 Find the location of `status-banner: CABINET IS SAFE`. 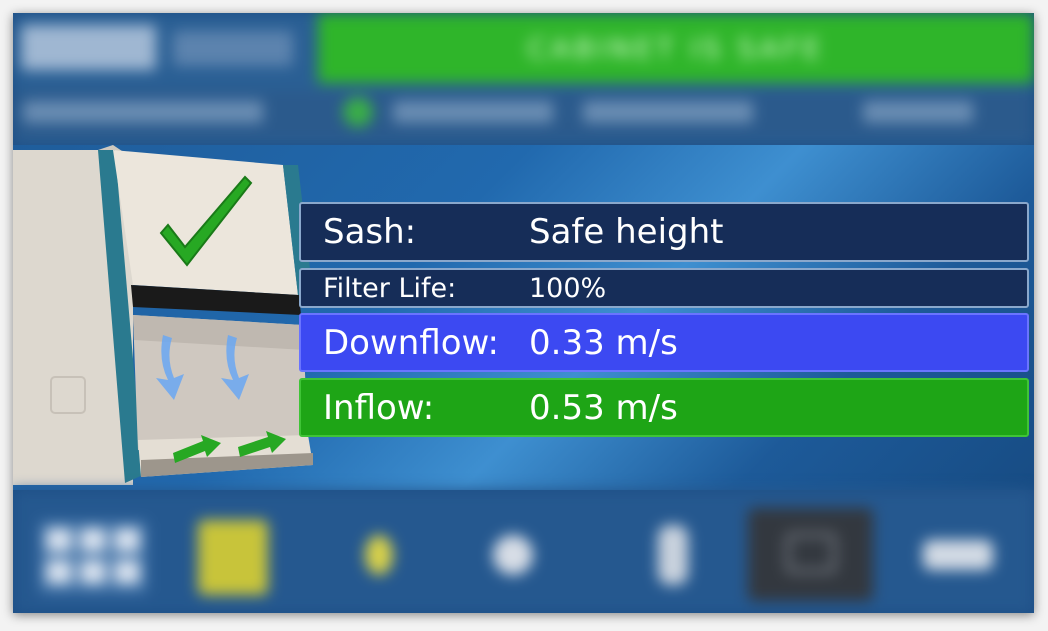

status-banner: CABINET IS SAFE is located at coordinates (676, 48).